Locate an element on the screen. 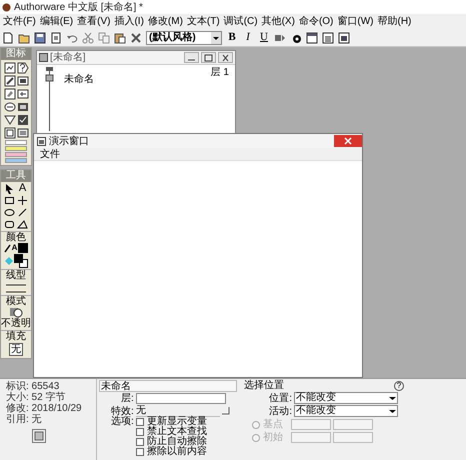 The height and width of the screenshot is (460, 466). layer-label: 层 1 is located at coordinates (219, 72).